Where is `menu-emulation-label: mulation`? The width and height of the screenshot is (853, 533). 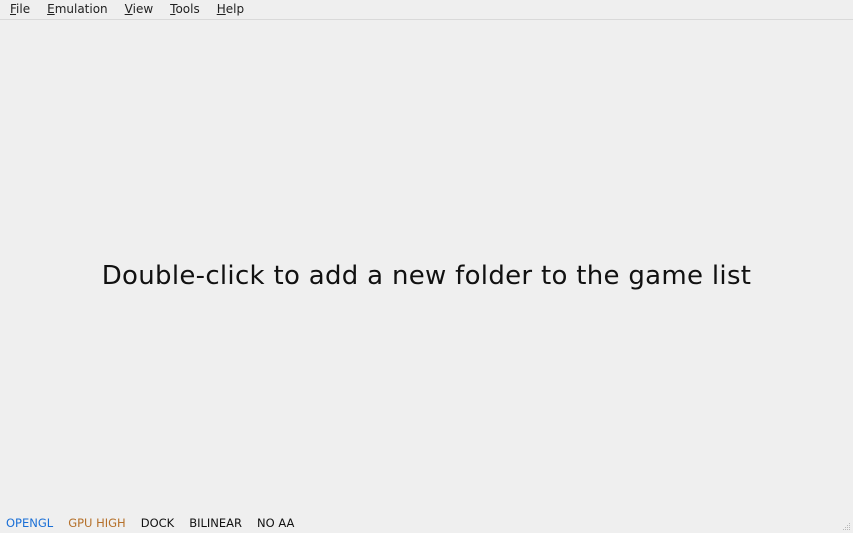
menu-emulation-label: mulation is located at coordinates (81, 9).